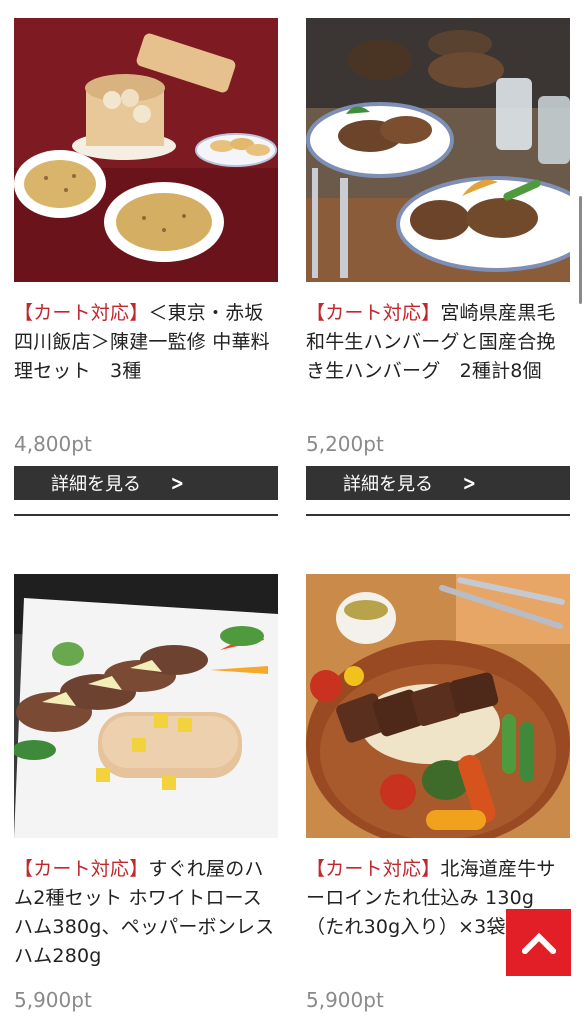 The height and width of the screenshot is (1024, 584). Describe the element at coordinates (146, 150) in the screenshot. I see `product-image-chinese-set` at that location.